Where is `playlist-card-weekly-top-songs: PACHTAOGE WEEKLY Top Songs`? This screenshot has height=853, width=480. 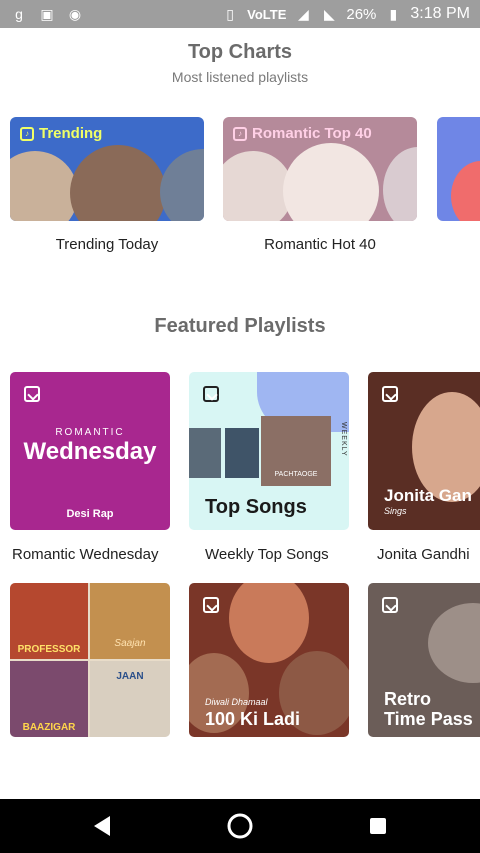
playlist-card-weekly-top-songs: PACHTAOGE WEEKLY Top Songs is located at coordinates (269, 451).